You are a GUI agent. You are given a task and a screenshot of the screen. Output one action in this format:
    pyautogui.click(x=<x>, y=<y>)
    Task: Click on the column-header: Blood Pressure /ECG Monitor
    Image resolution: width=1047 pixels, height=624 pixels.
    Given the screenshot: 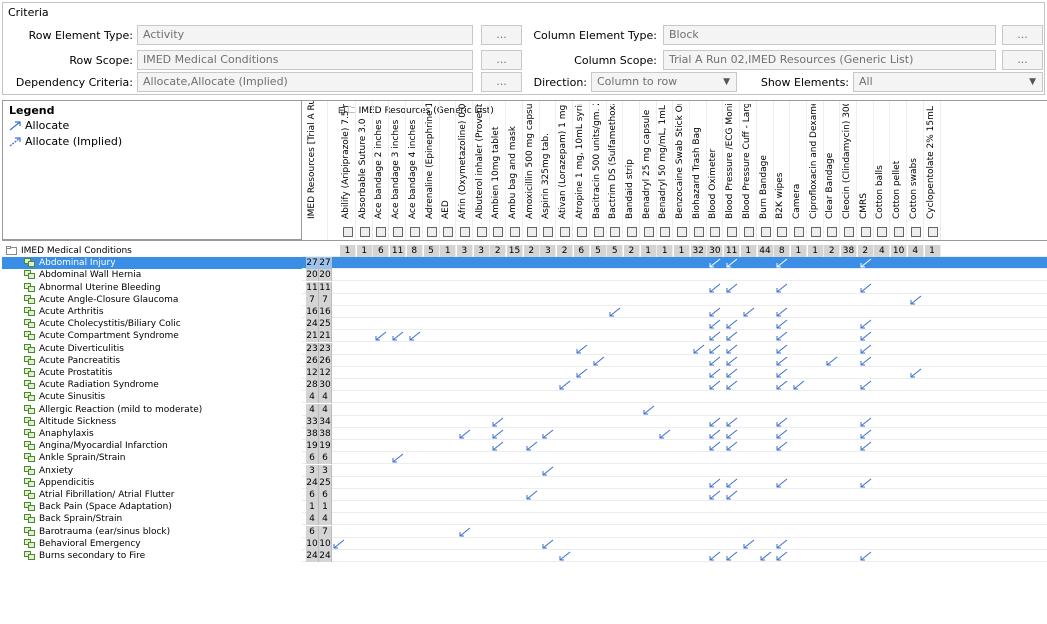 What is the action you would take?
    pyautogui.click(x=732, y=170)
    